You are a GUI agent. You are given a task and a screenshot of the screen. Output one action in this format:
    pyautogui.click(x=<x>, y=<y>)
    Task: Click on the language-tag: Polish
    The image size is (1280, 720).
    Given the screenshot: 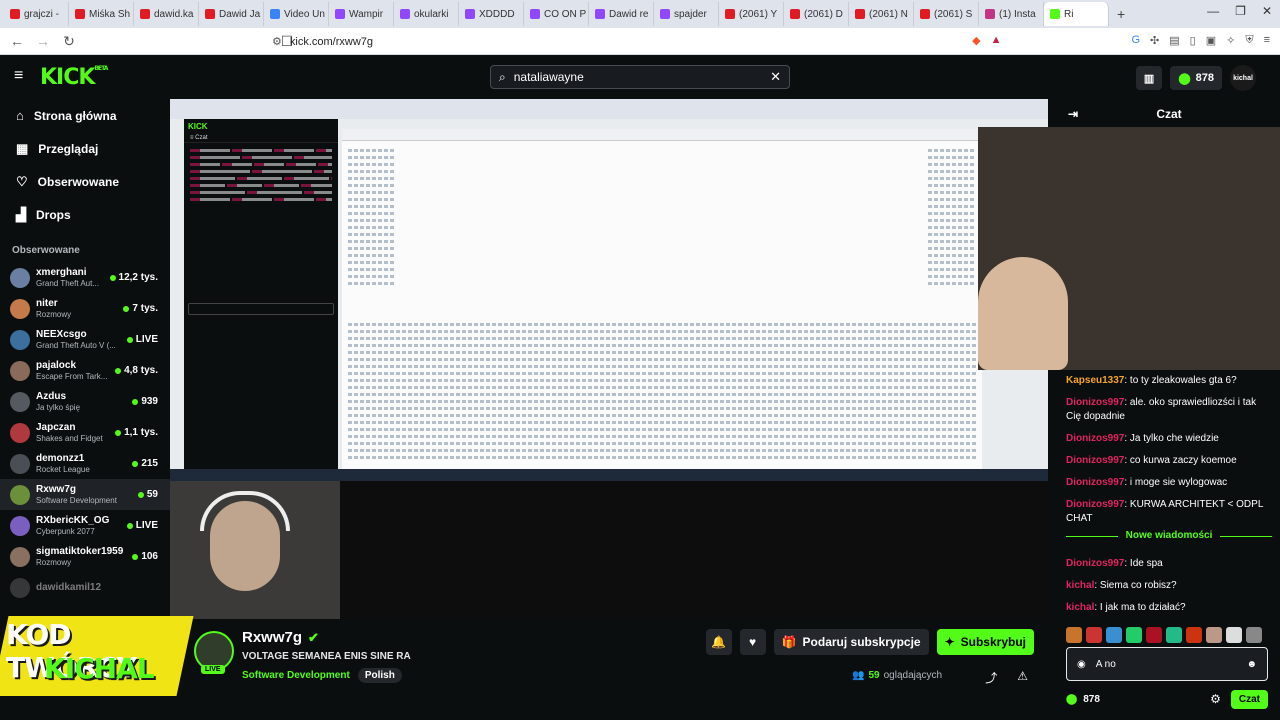 What is the action you would take?
    pyautogui.click(x=379, y=675)
    